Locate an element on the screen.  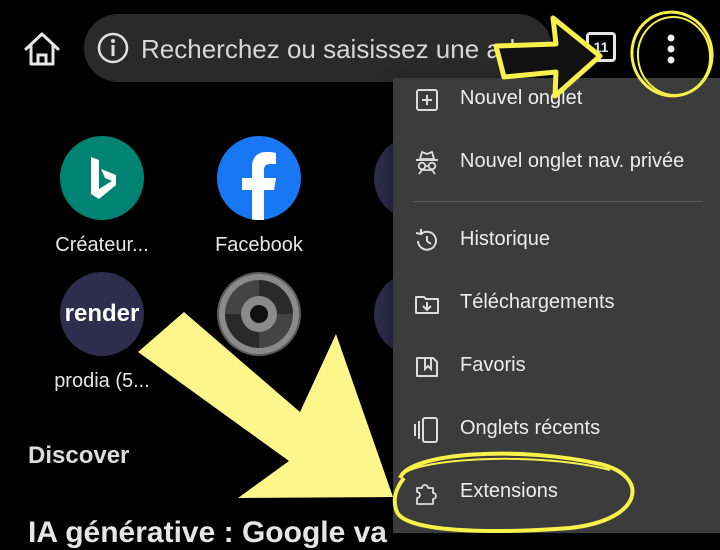
recent-tabs-icon is located at coordinates (426, 430).